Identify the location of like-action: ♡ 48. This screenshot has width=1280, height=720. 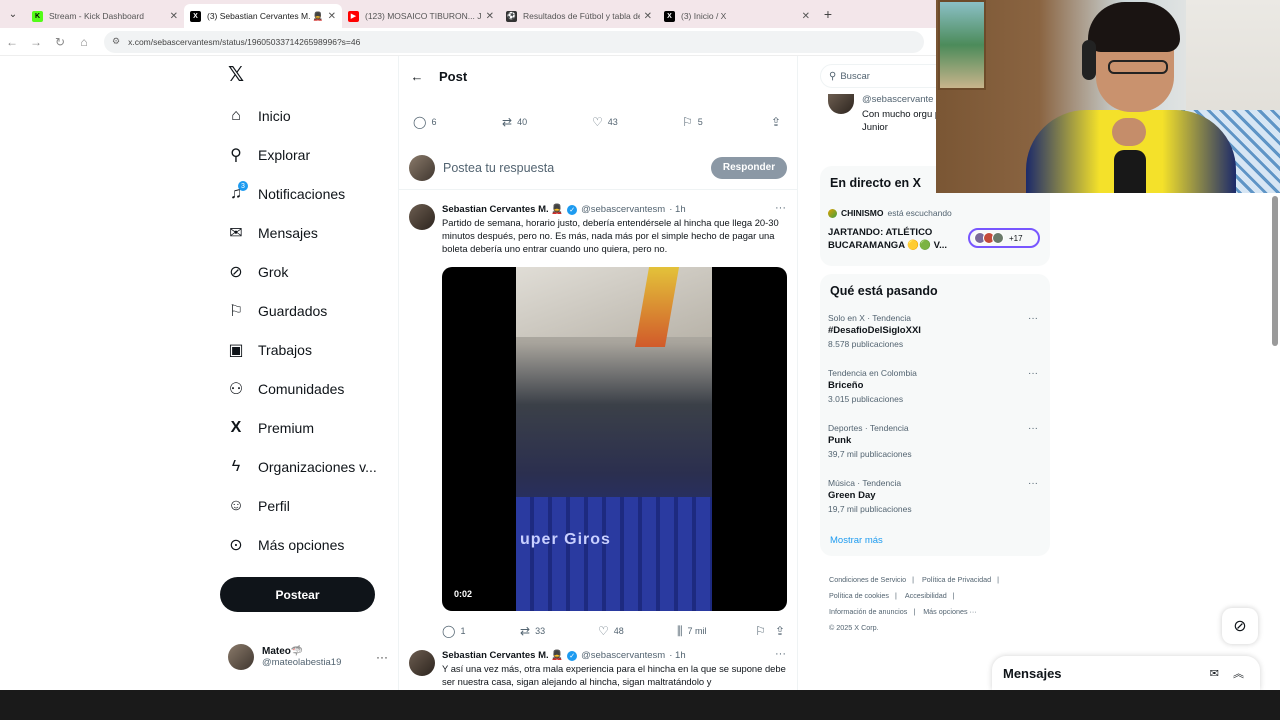
(611, 631).